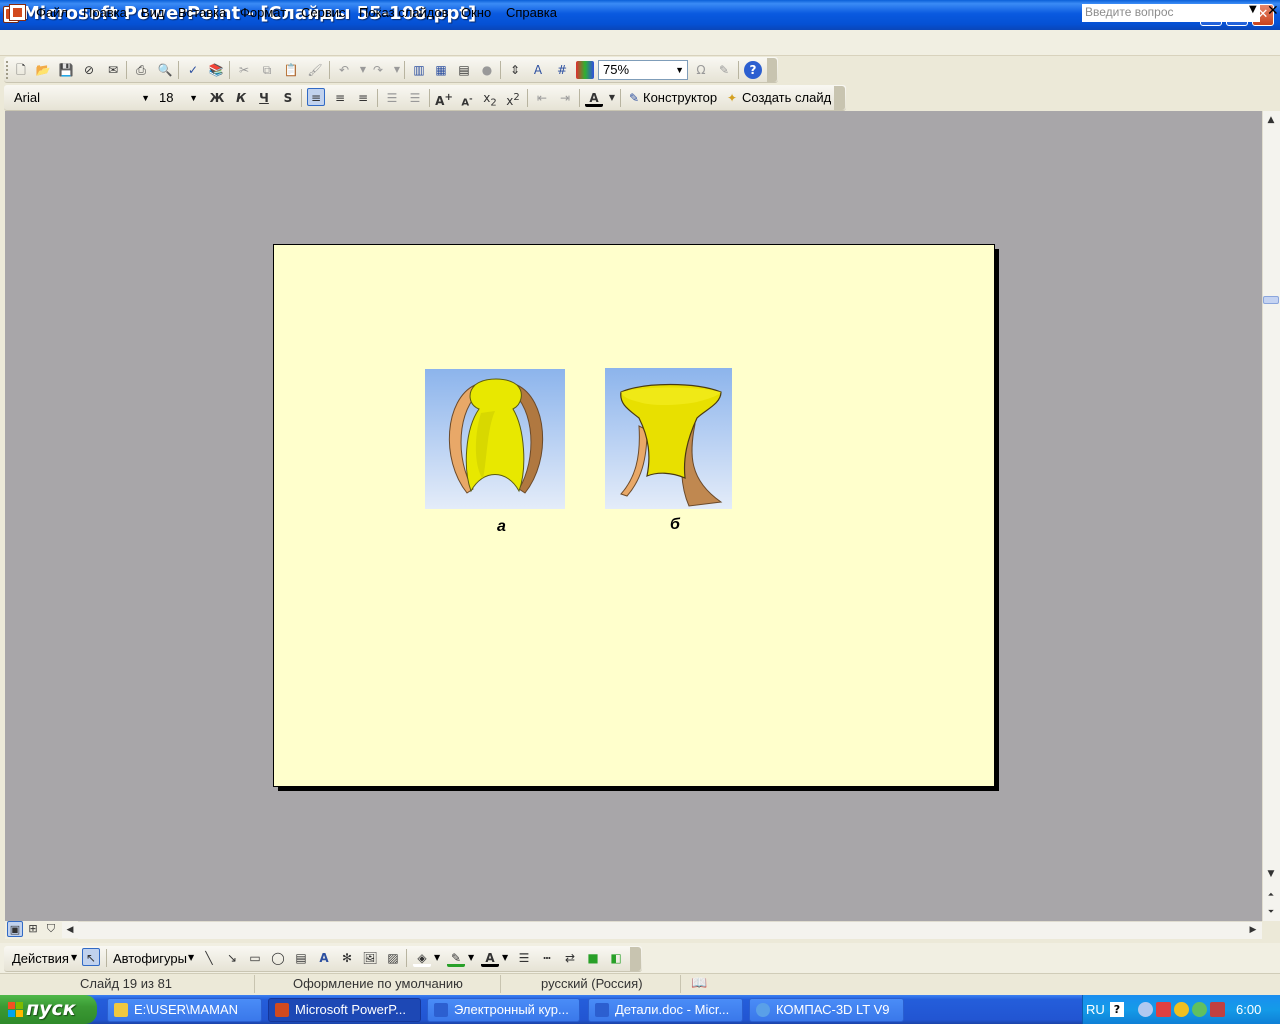 This screenshot has width=1280, height=1024. Describe the element at coordinates (244, 70) in the screenshot. I see `cut-icon: ✂` at that location.